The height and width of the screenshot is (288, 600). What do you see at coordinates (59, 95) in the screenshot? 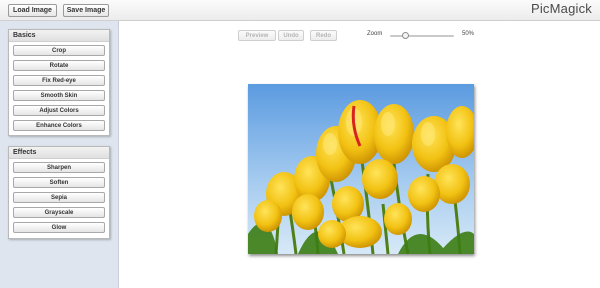
I see `smooth-skin-button: Smooth Skin` at bounding box center [59, 95].